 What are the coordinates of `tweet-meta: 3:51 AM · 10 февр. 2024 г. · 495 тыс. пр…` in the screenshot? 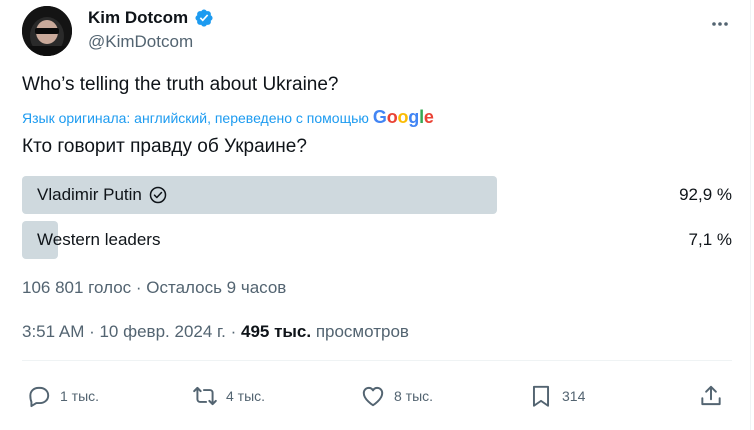 It's located at (215, 332).